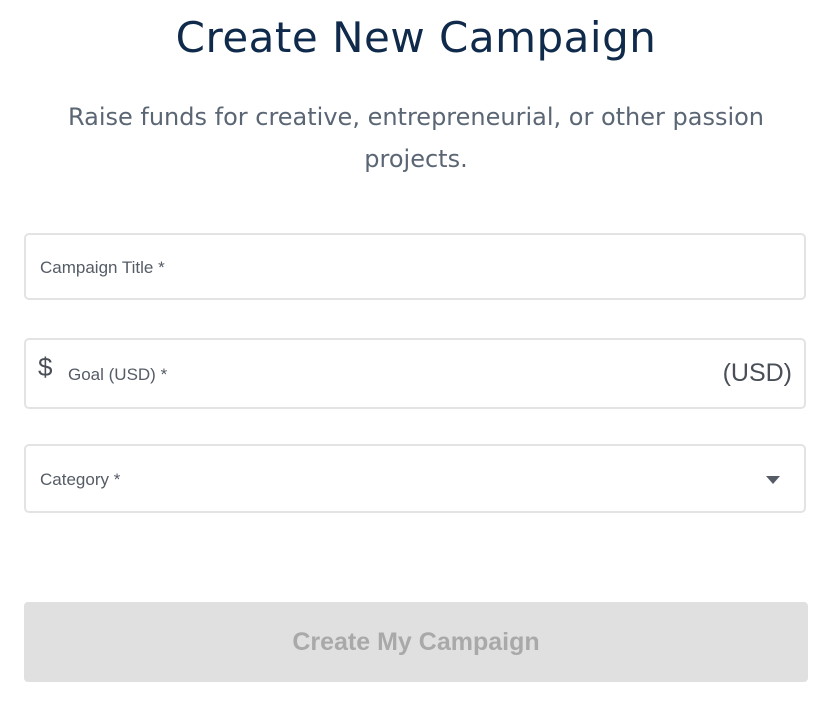  Describe the element at coordinates (80, 479) in the screenshot. I see `category-label: Category *` at that location.